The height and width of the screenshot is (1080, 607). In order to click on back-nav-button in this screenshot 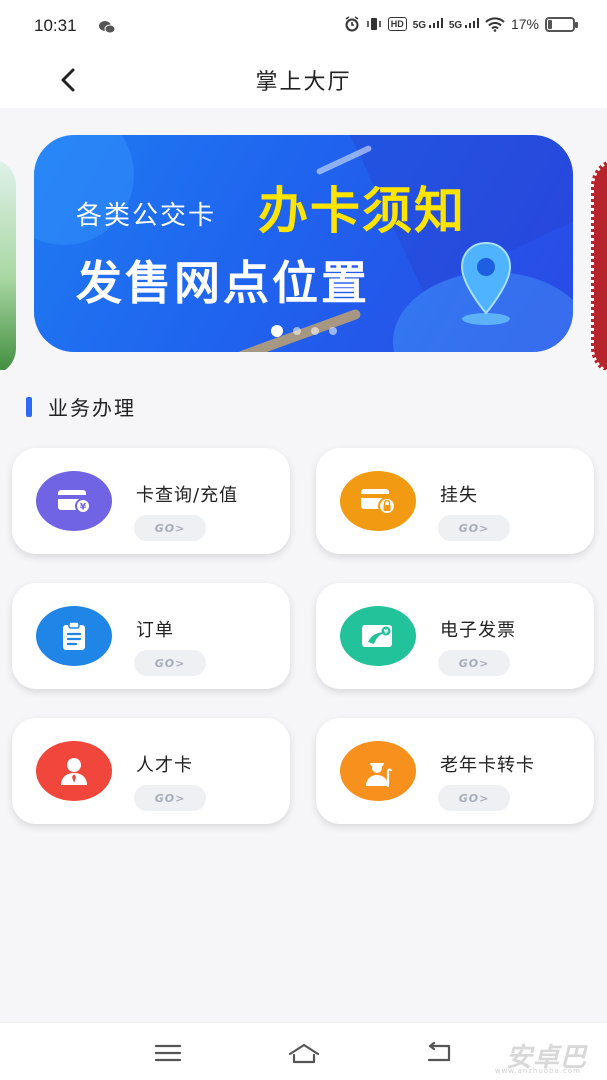, I will do `click(438, 1053)`.